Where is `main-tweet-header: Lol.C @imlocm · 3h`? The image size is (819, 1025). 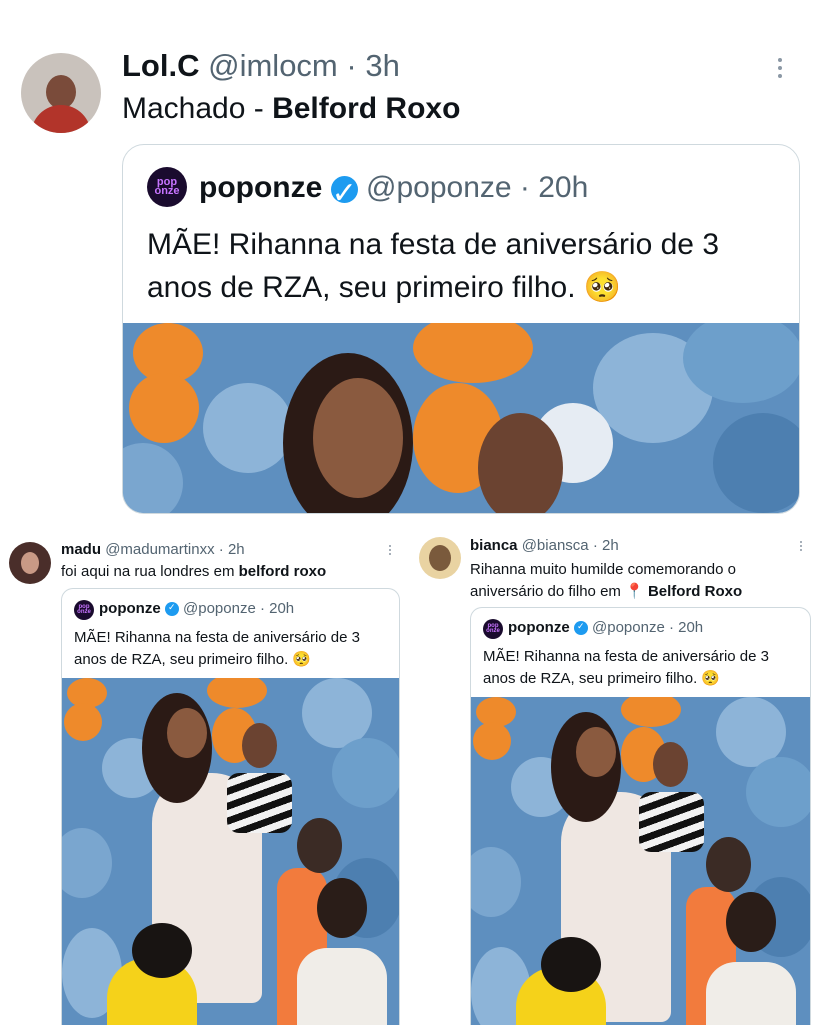 main-tweet-header: Lol.C @imlocm · 3h is located at coordinates (261, 66).